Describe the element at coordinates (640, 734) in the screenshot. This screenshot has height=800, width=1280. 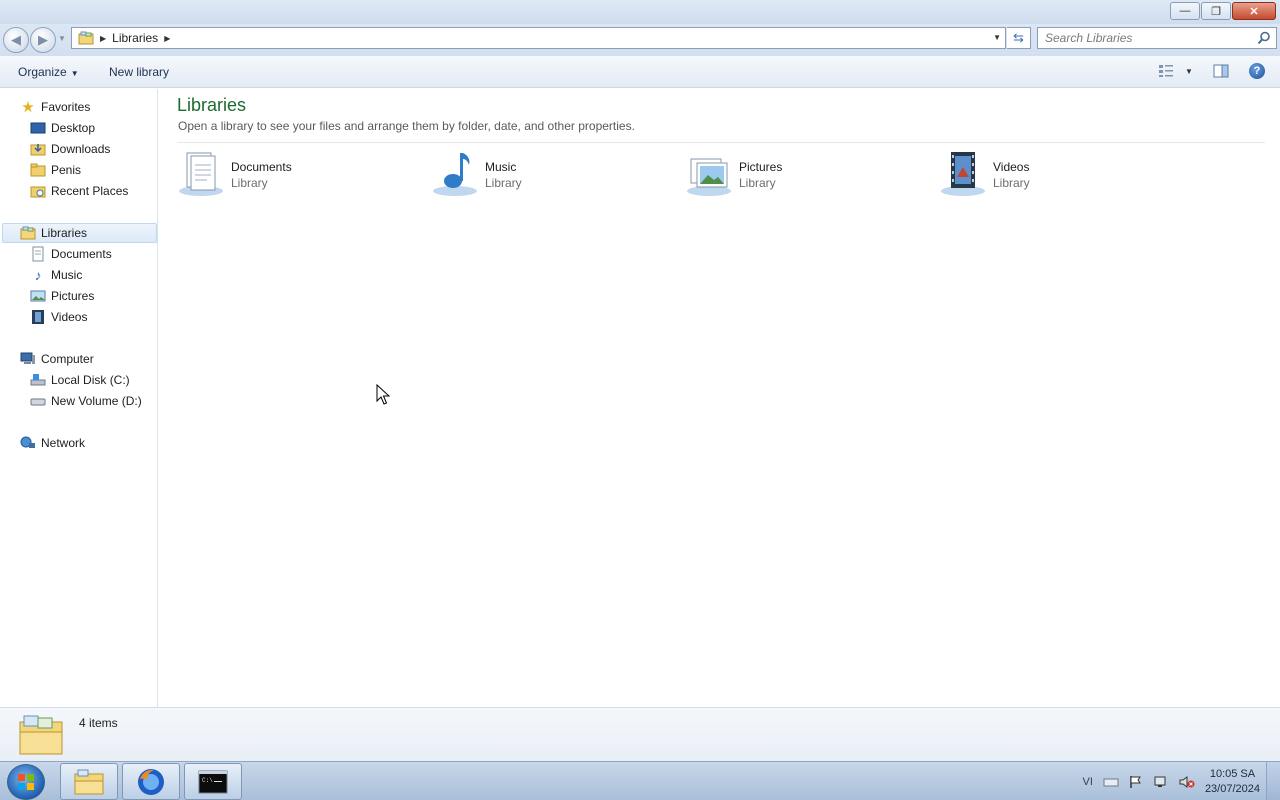
I see `details-pane: 4 items` at that location.